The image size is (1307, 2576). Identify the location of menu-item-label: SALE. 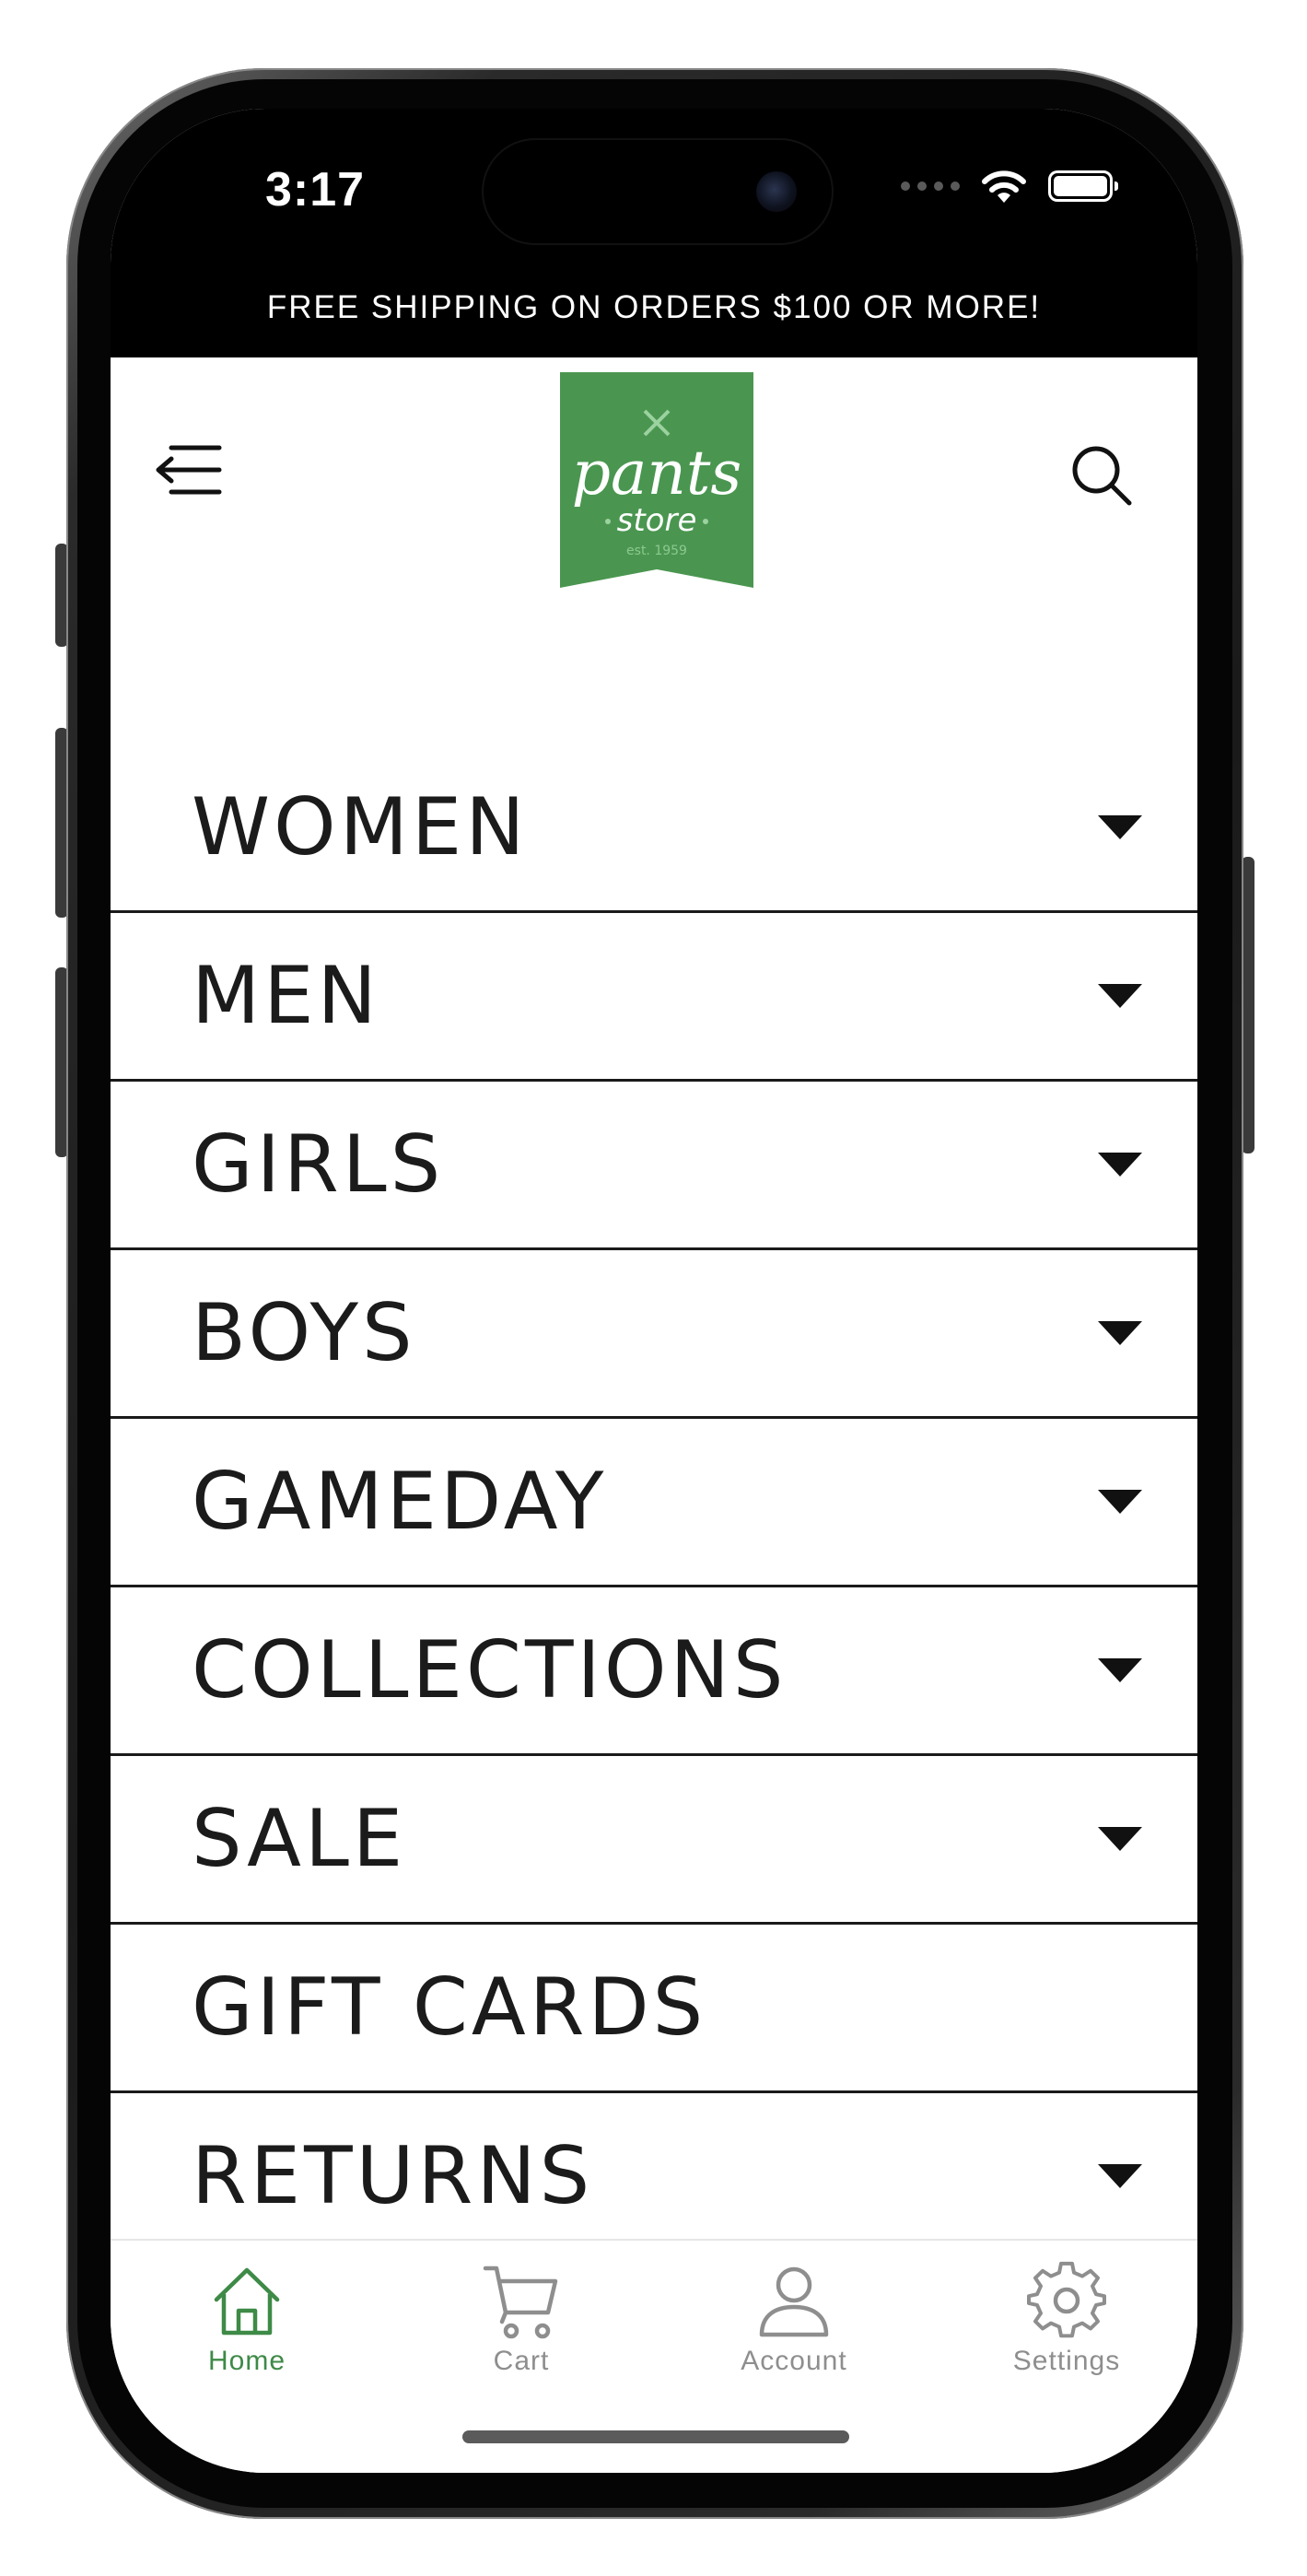
(300, 1839).